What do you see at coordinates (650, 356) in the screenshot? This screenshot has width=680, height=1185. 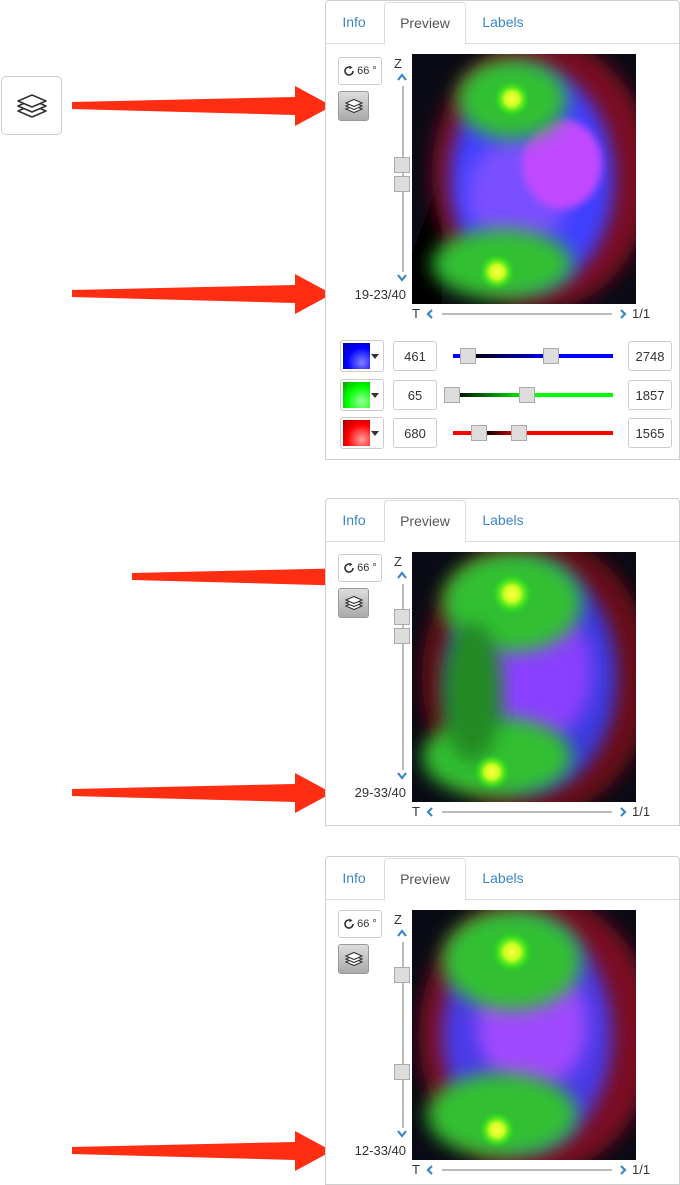 I see `channel-max-input: 2748` at bounding box center [650, 356].